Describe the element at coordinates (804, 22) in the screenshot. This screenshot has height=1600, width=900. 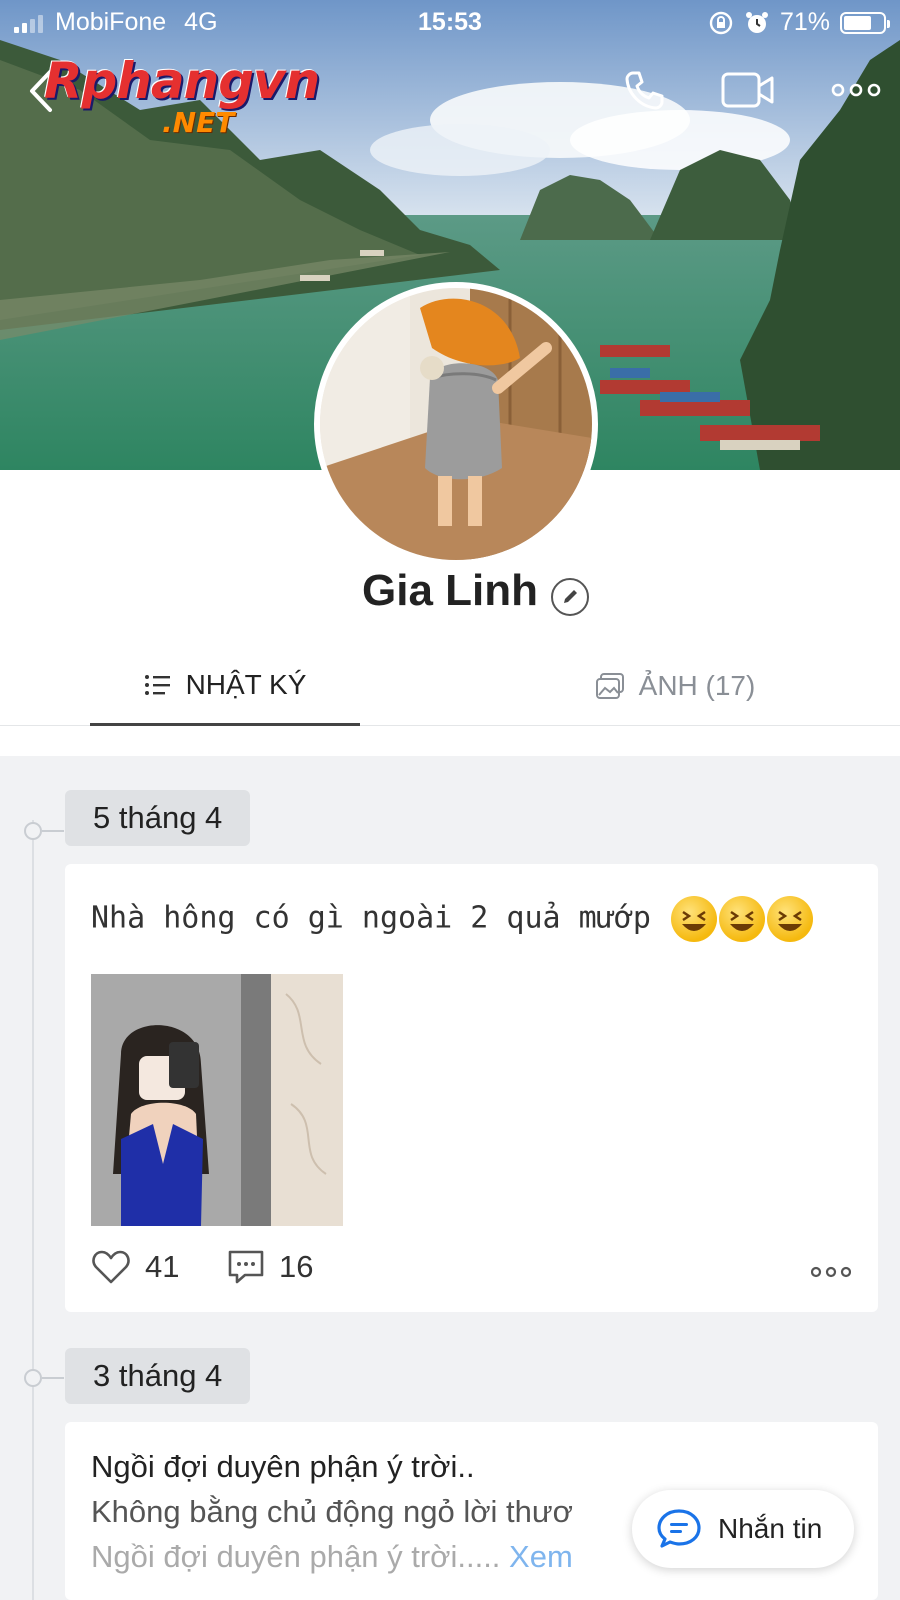
I see `battery-percent: 71%` at that location.